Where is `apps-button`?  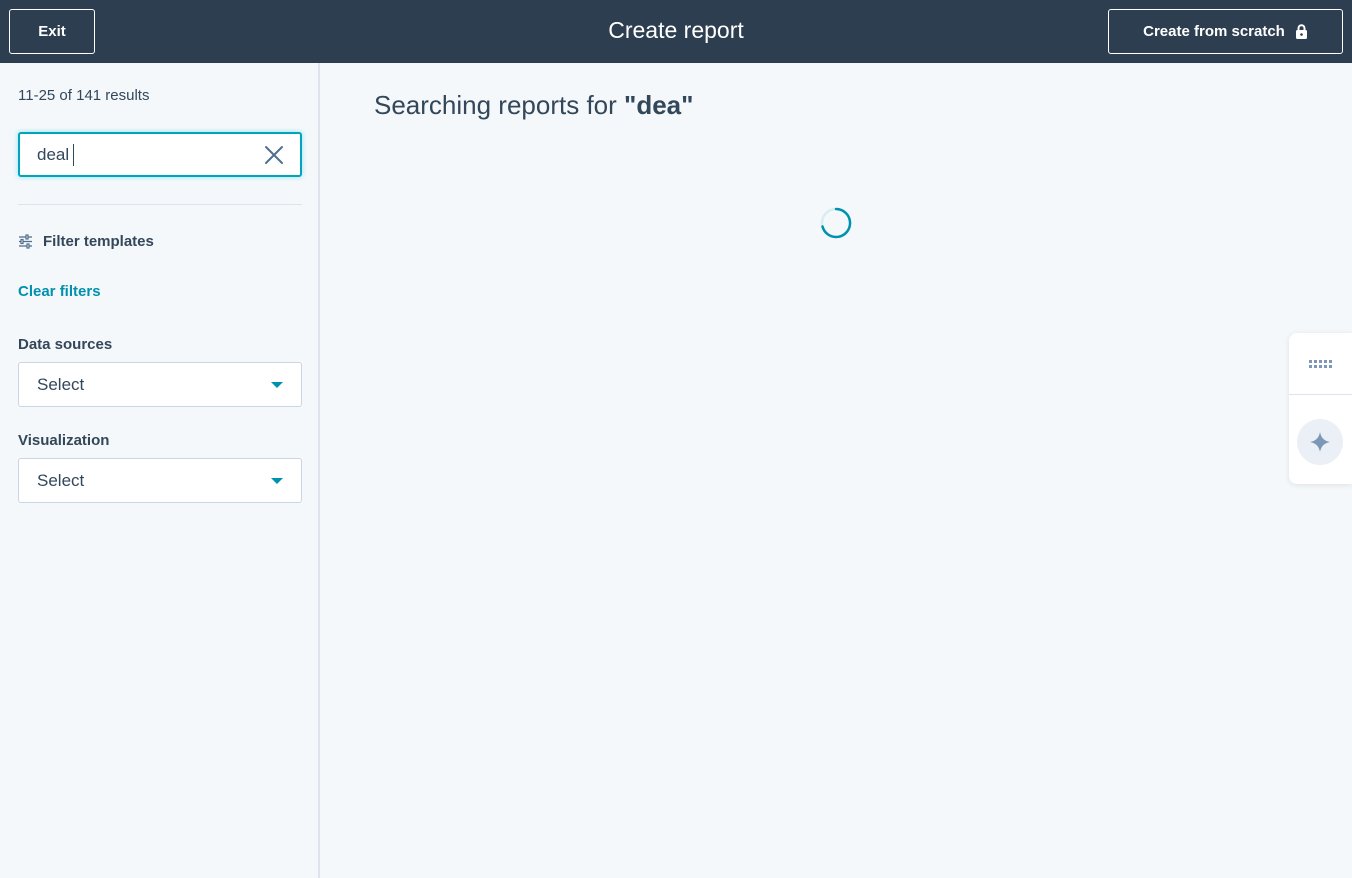
apps-button is located at coordinates (1320, 364).